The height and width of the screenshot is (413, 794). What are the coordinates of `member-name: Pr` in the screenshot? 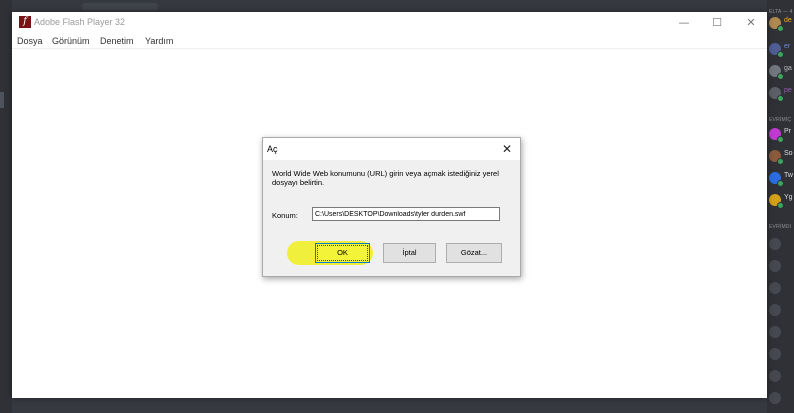 It's located at (787, 131).